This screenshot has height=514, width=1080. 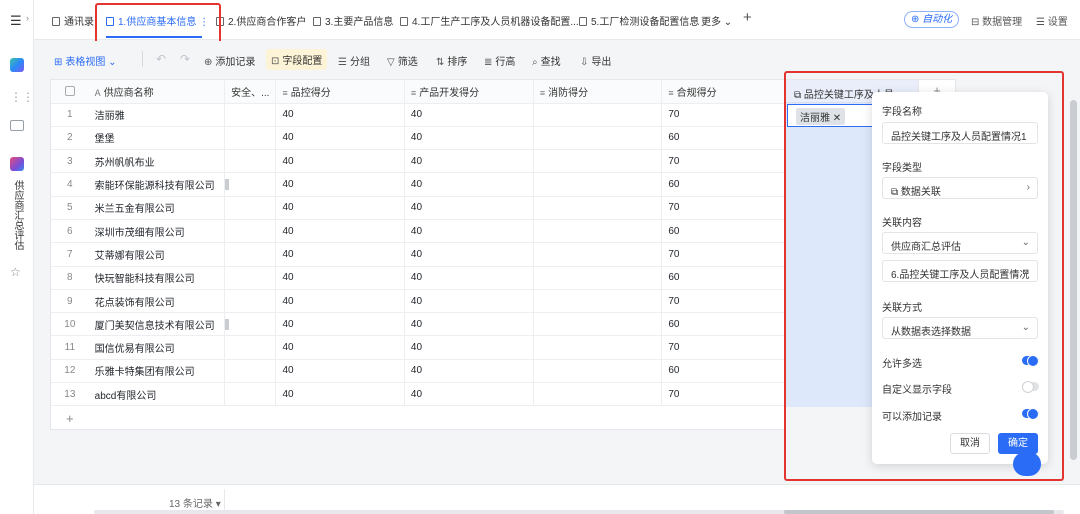 What do you see at coordinates (157, 115) in the screenshot?
I see `supplier-name-cell: 洁丽雅` at bounding box center [157, 115].